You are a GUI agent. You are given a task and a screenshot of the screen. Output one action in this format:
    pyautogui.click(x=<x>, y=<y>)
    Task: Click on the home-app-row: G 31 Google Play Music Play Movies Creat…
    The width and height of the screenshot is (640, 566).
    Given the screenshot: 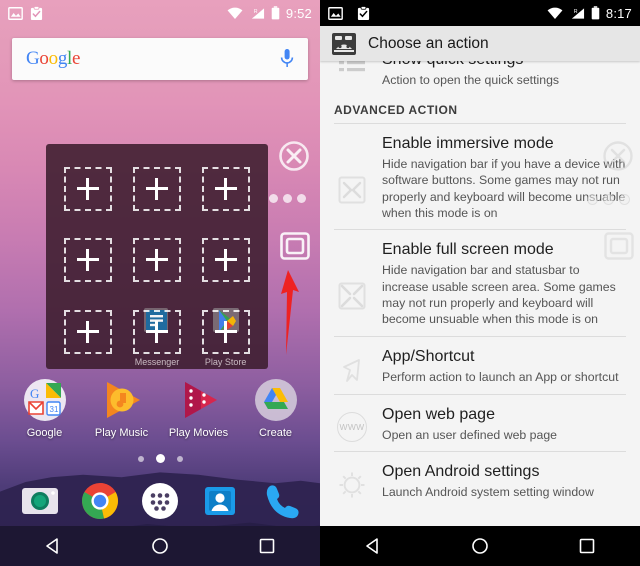 What is the action you would take?
    pyautogui.click(x=160, y=408)
    